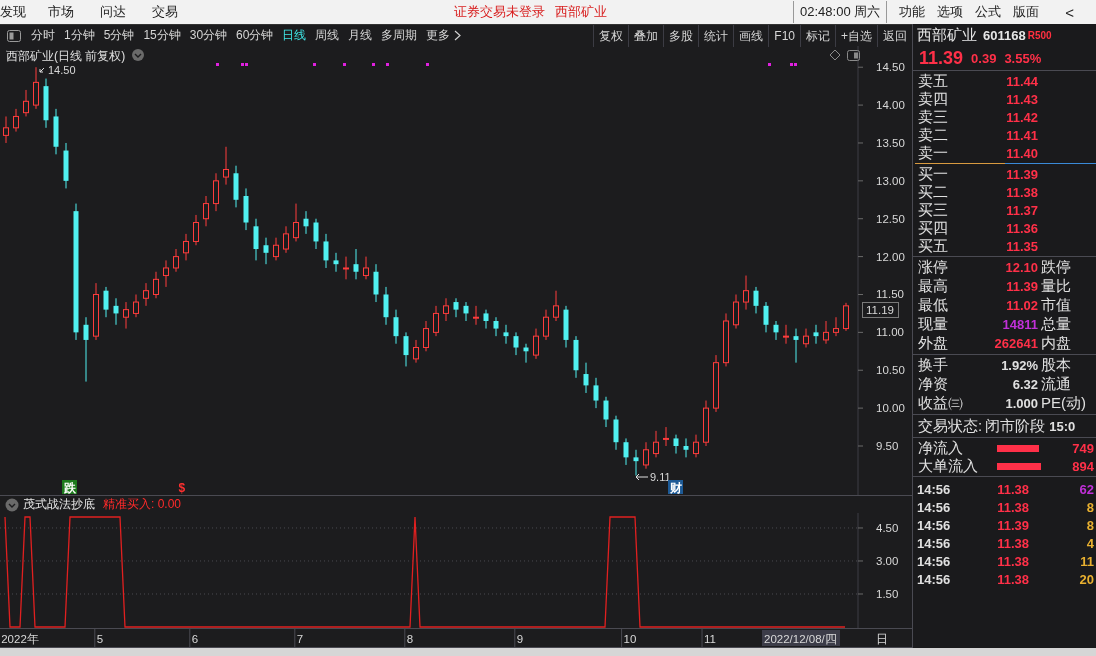 The height and width of the screenshot is (656, 1096). Describe the element at coordinates (66, 56) in the screenshot. I see `chart-title: 西部矿业(日线 前复权)` at that location.